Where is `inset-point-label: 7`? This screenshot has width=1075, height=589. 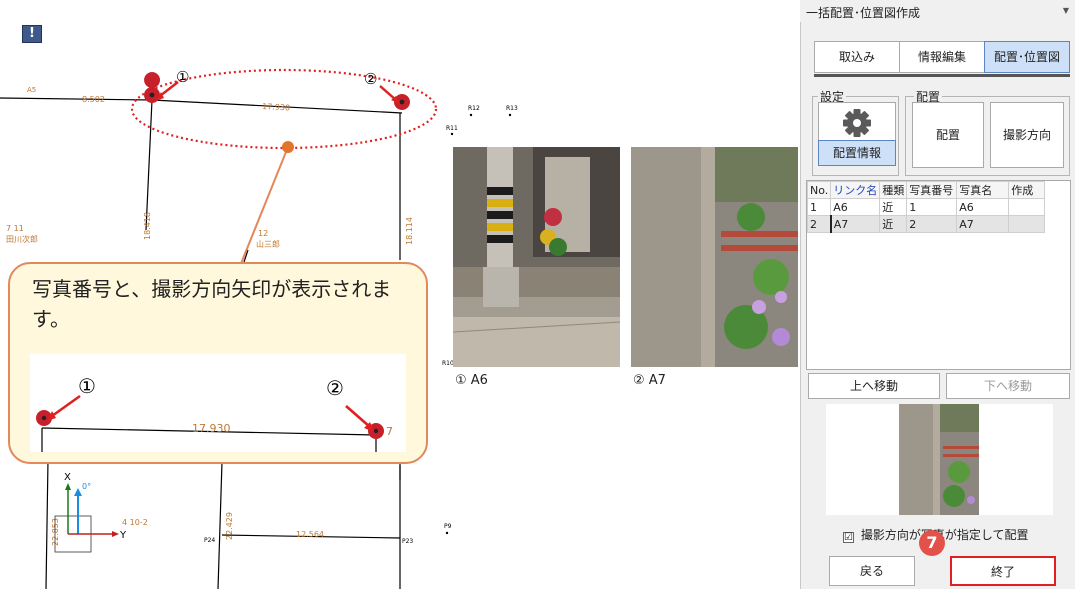 inset-point-label: 7 is located at coordinates (389, 431).